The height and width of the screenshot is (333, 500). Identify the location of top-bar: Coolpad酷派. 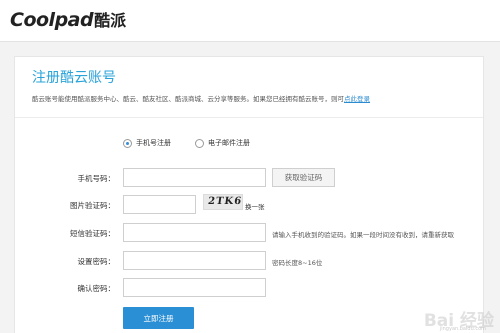
(250, 21).